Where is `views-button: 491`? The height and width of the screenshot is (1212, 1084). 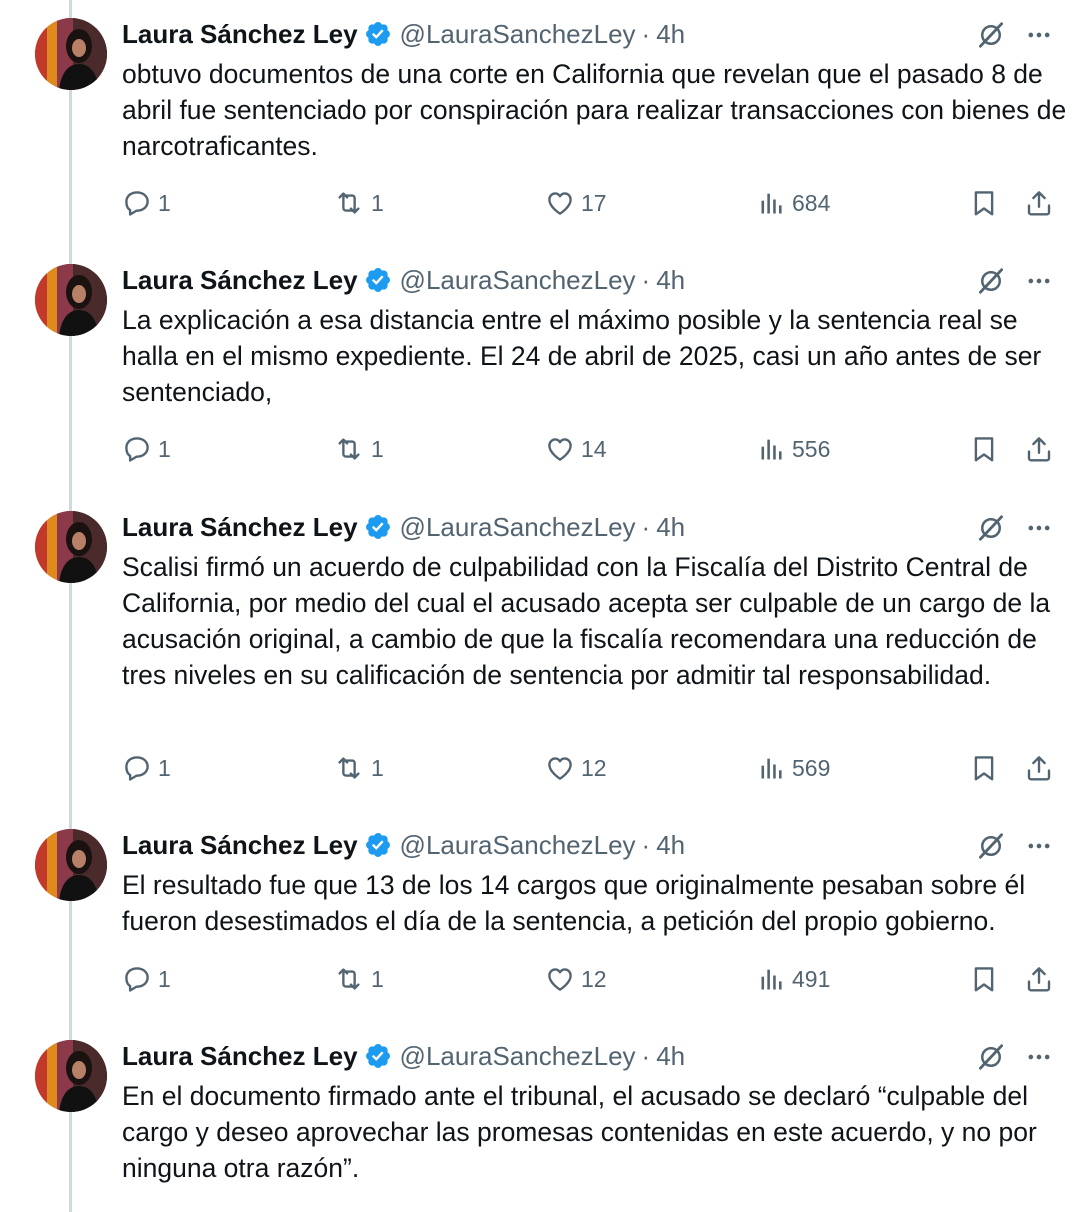 views-button: 491 is located at coordinates (794, 979).